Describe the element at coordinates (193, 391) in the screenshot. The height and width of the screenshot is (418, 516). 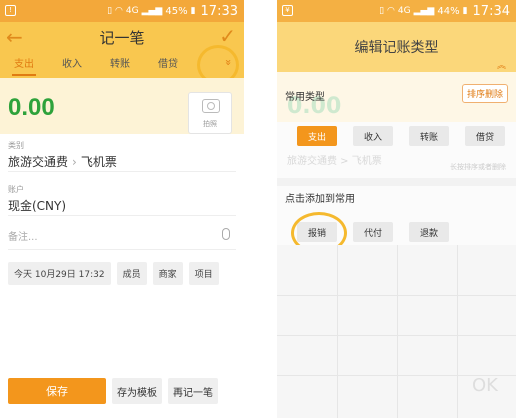
I see `record-again-button: 再记一笔` at that location.